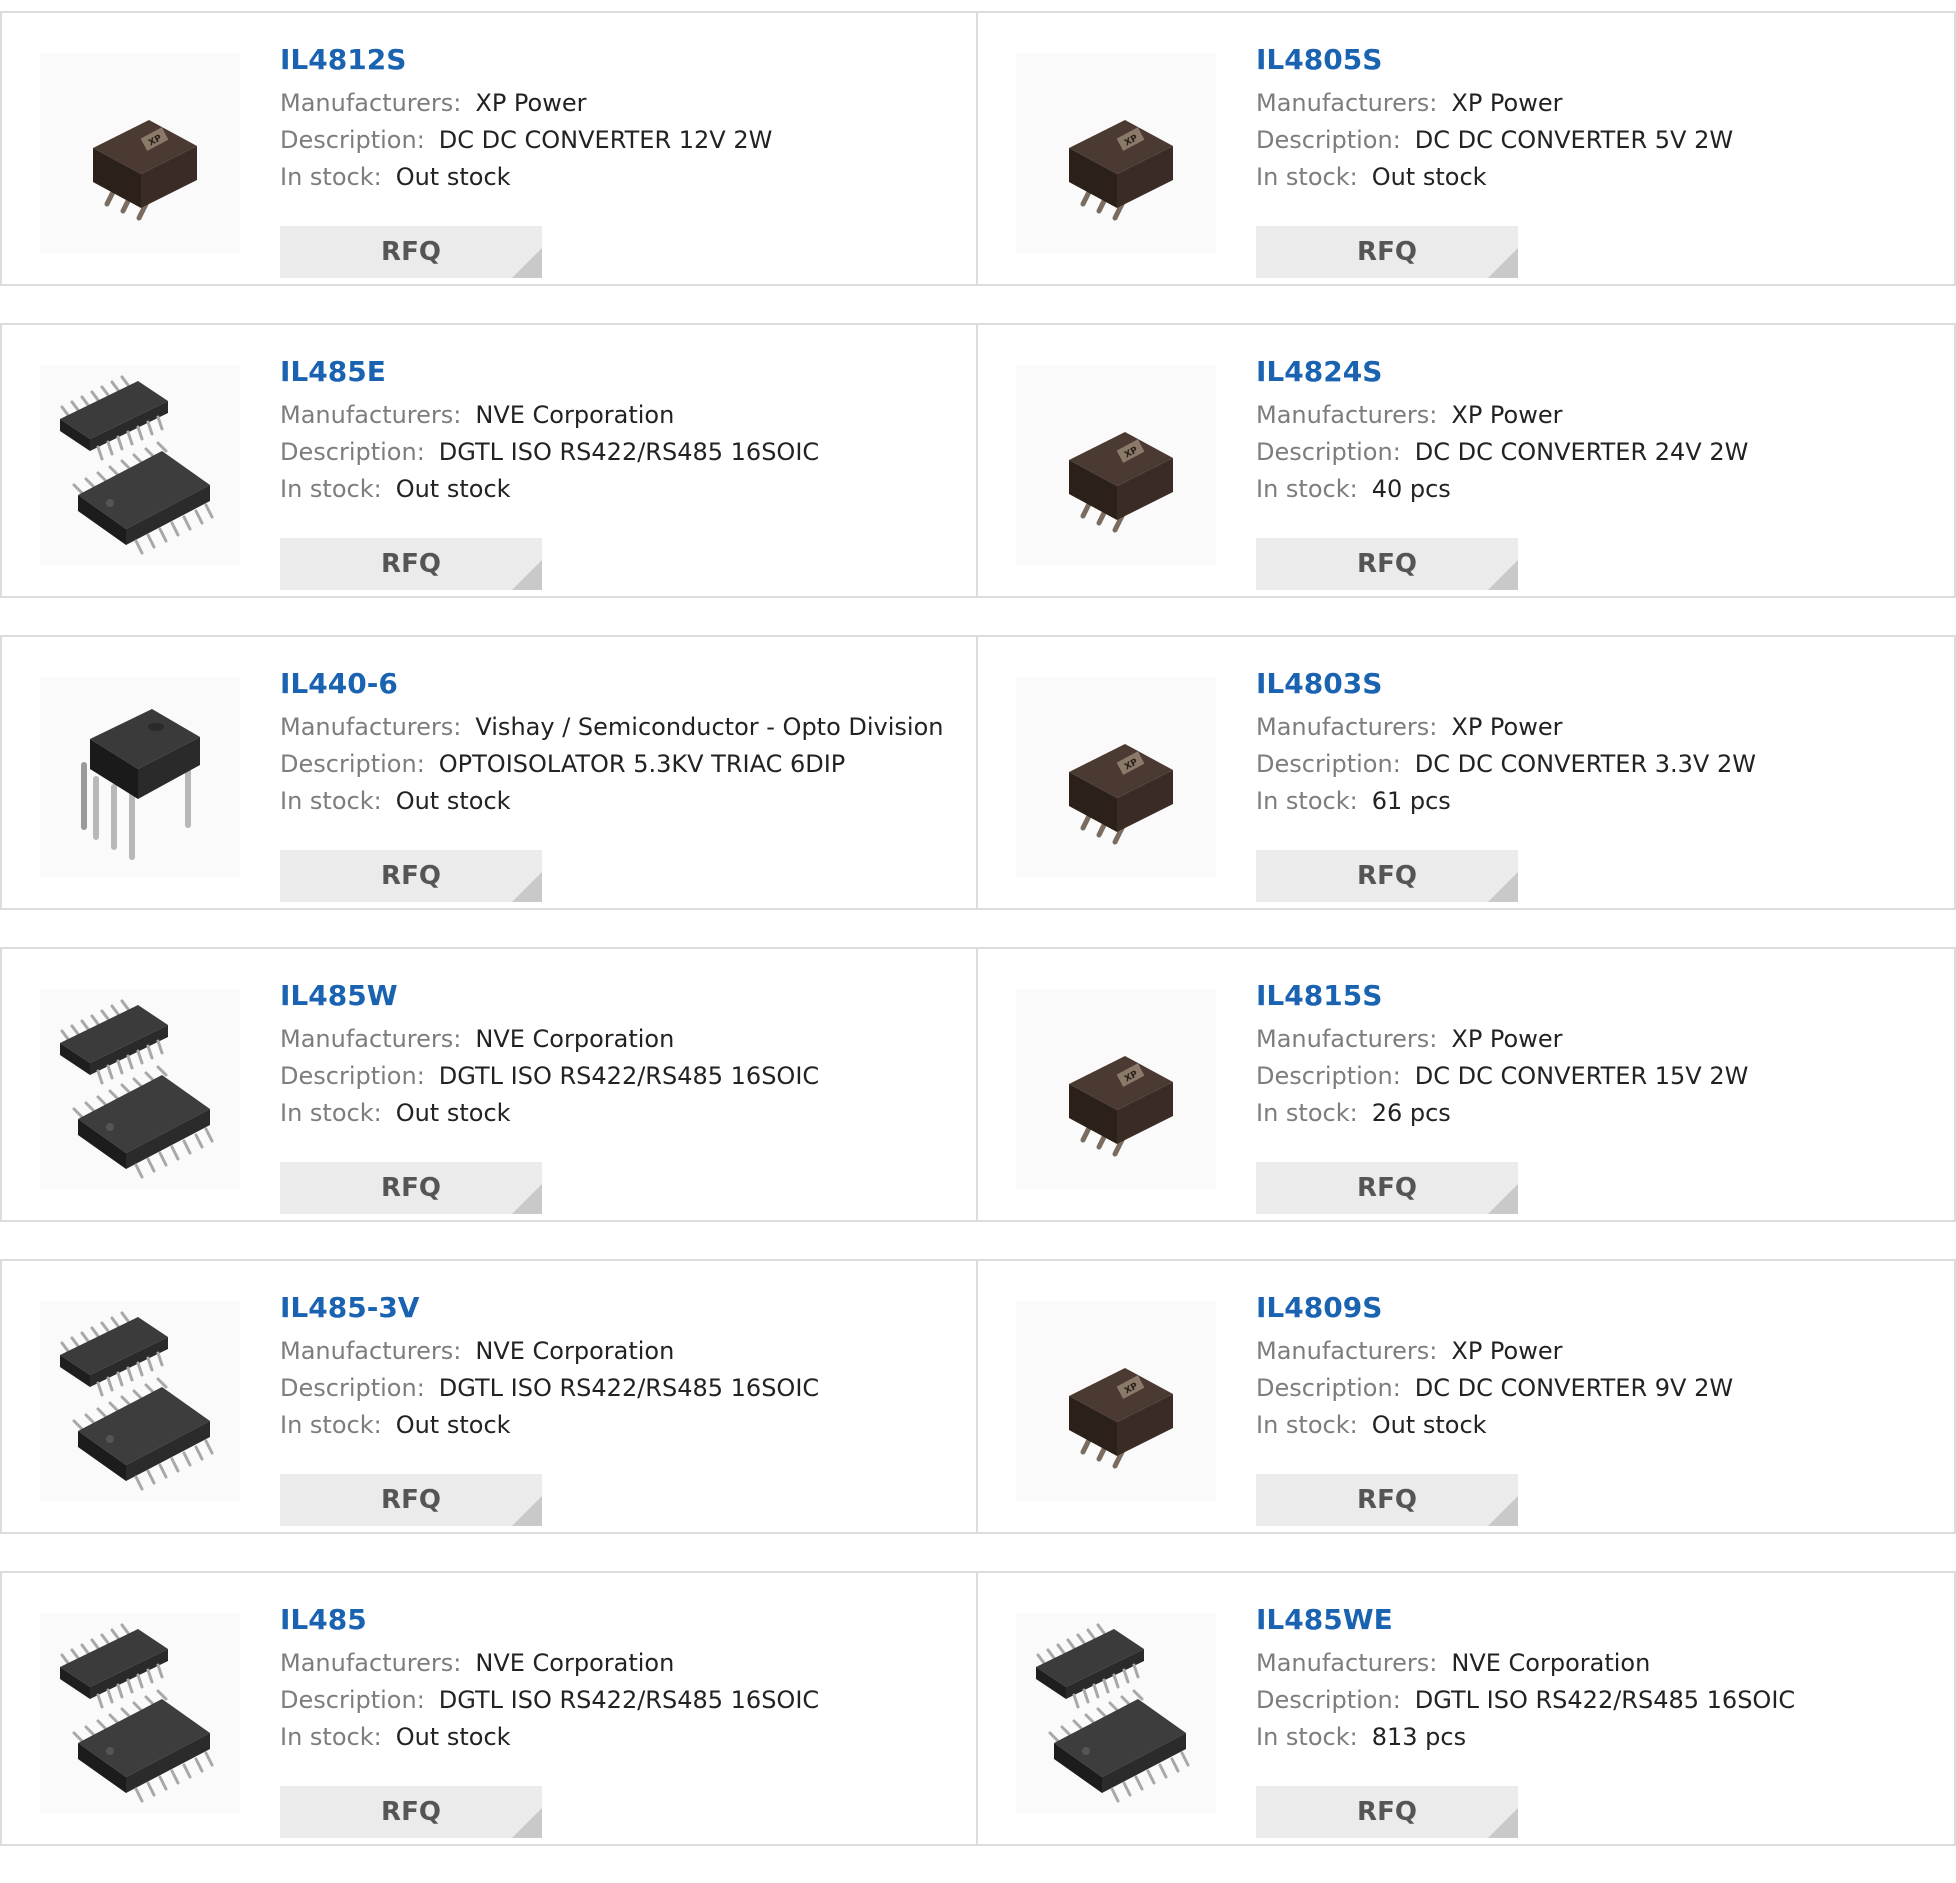 The width and height of the screenshot is (1956, 1883). I want to click on part-number-link: IL4803S, so click(1595, 684).